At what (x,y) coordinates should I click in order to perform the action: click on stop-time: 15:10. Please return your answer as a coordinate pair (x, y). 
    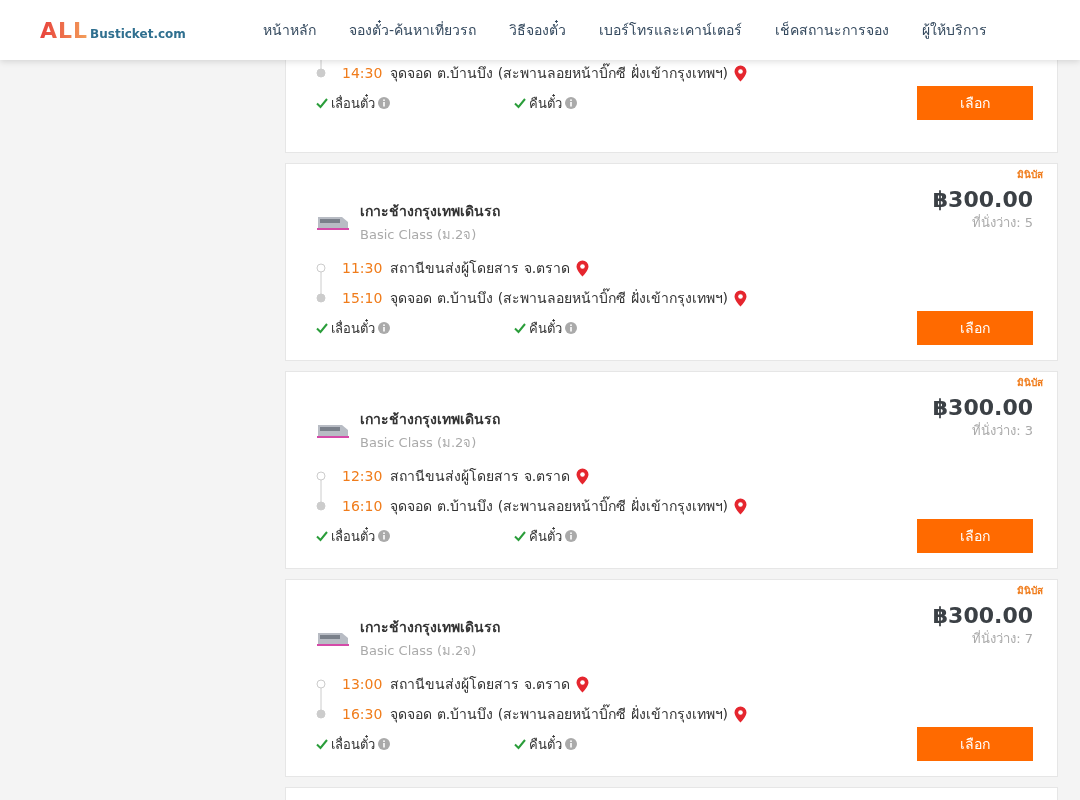
    Looking at the image, I should click on (362, 298).